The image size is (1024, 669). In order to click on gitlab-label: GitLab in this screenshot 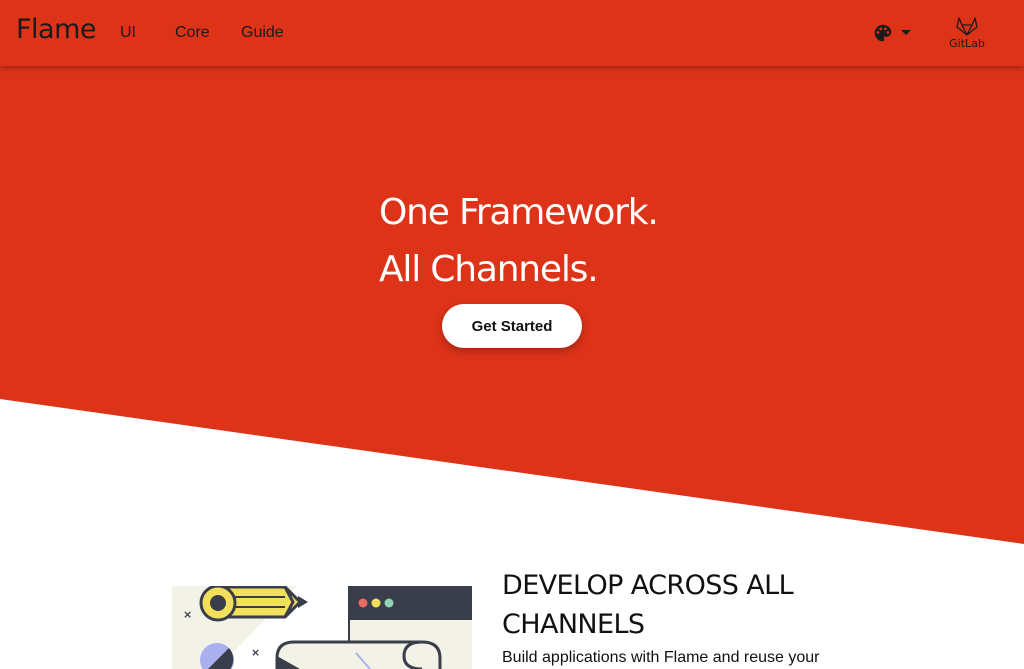, I will do `click(967, 43)`.